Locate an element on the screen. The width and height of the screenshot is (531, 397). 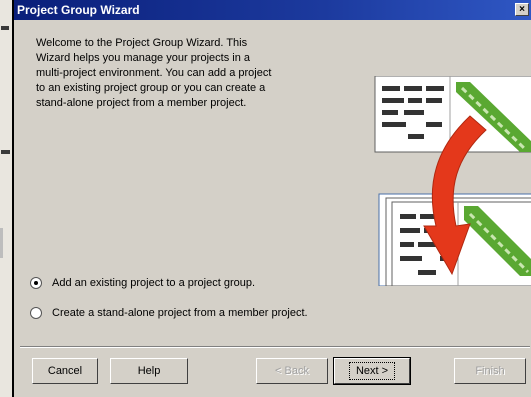
close-icon: × is located at coordinates (522, 9).